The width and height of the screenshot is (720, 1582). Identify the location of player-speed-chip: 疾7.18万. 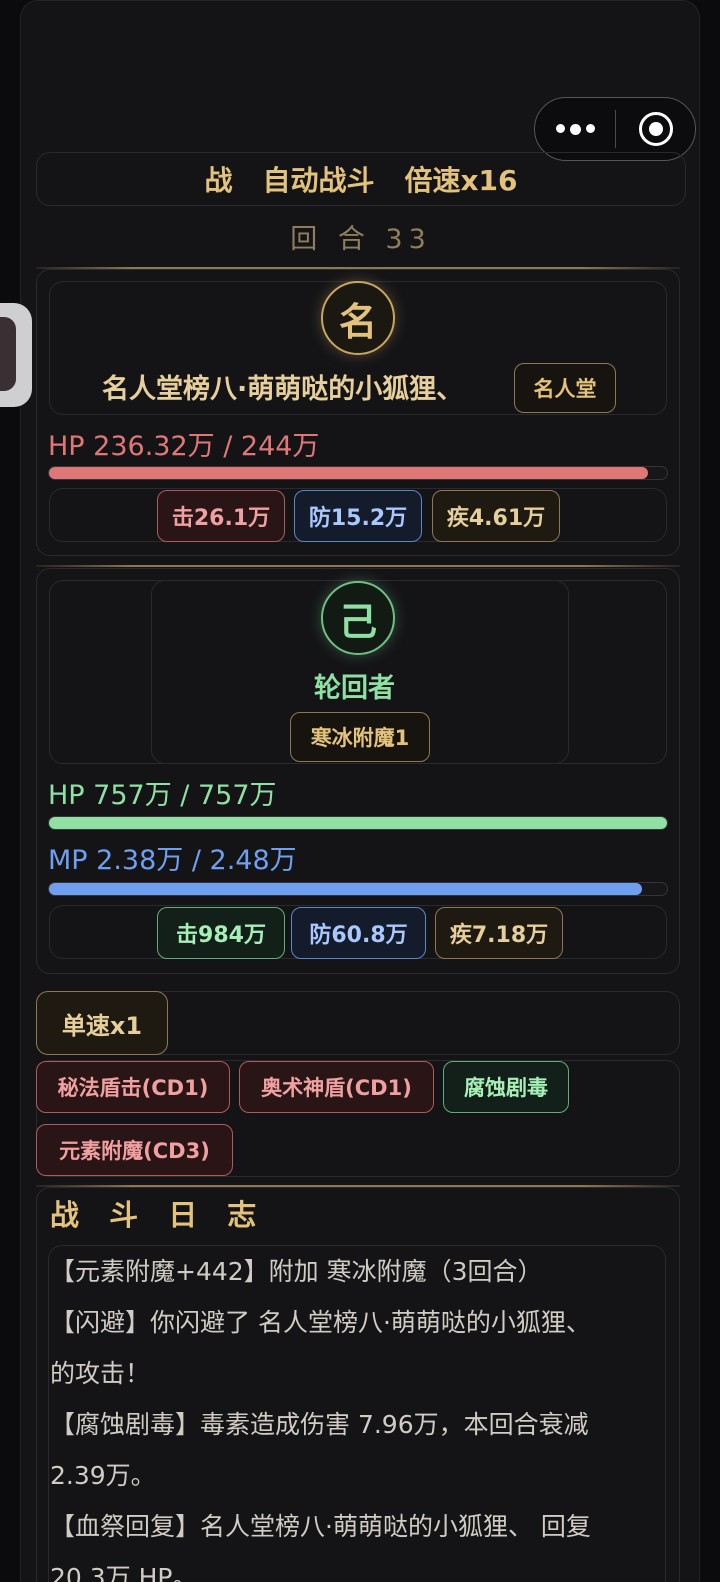
(499, 933).